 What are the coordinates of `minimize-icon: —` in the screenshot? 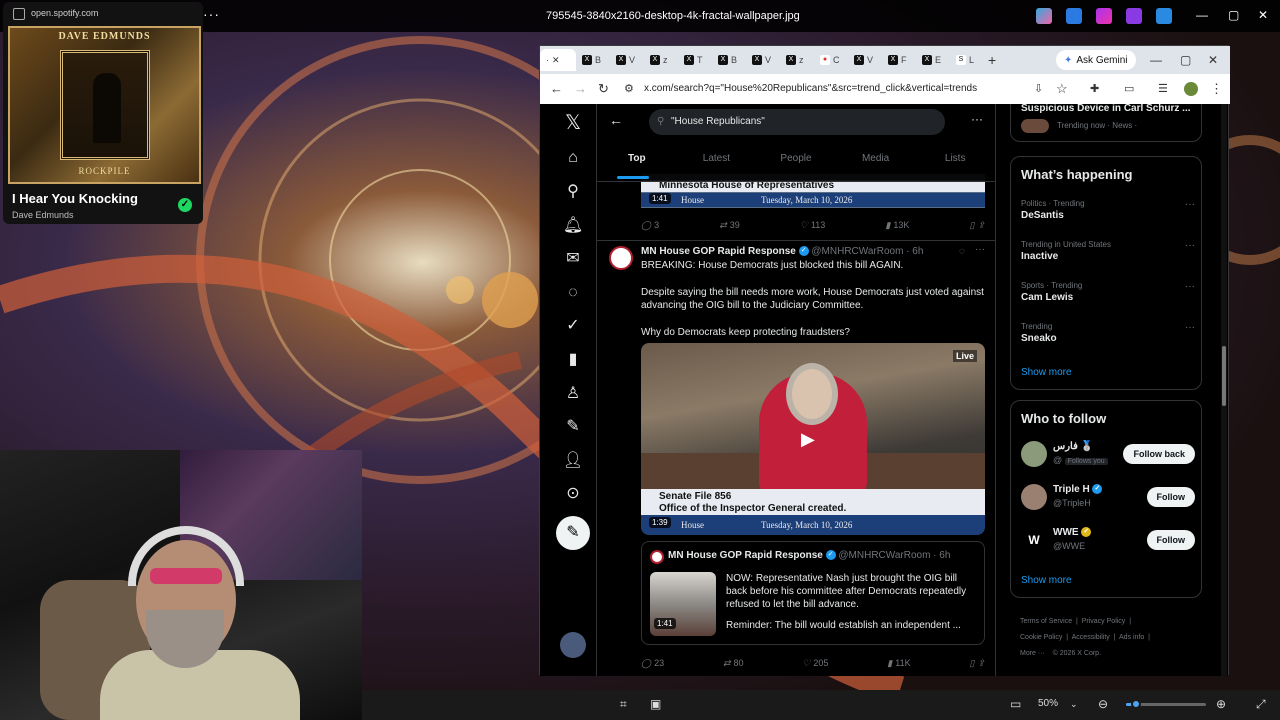 It's located at (1202, 15).